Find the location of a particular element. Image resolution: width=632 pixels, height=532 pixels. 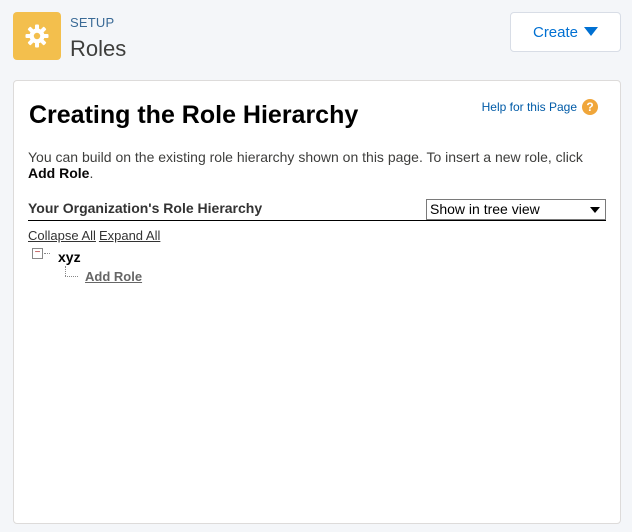

create-button: Create is located at coordinates (565, 32).